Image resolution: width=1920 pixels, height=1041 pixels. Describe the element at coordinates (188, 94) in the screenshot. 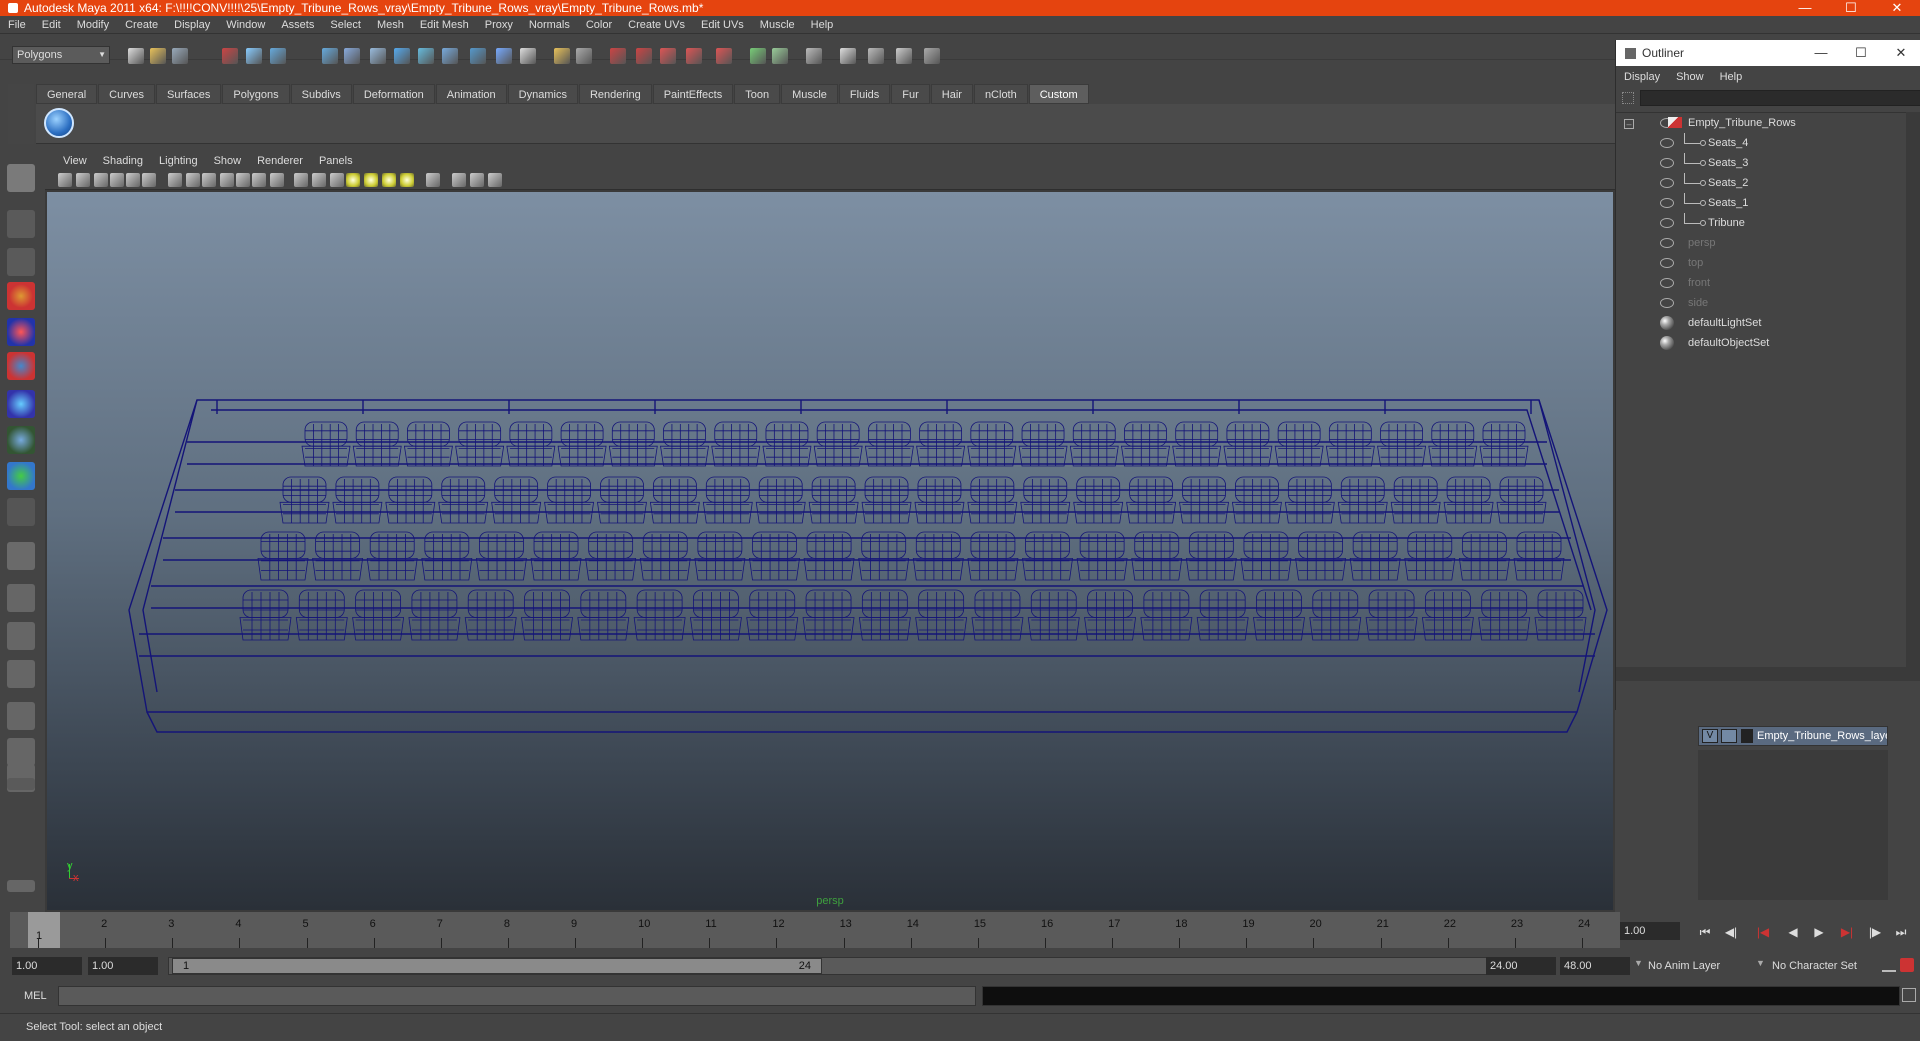

I see `shelf-tab-surfaces: Surfaces` at that location.